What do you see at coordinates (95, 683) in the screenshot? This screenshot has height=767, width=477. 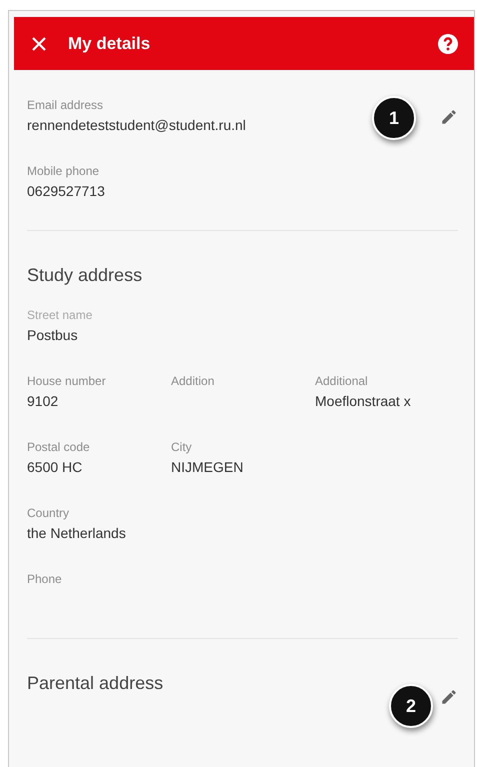 I see `section-heading: Parental address` at bounding box center [95, 683].